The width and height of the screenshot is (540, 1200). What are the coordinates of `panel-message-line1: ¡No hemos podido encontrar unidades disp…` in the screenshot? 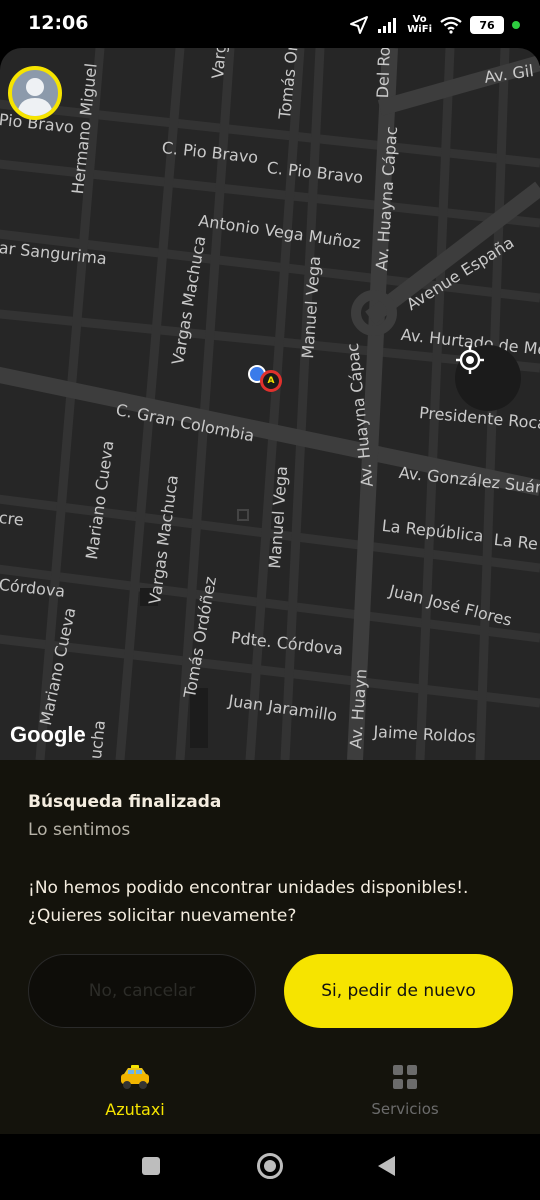 It's located at (248, 888).